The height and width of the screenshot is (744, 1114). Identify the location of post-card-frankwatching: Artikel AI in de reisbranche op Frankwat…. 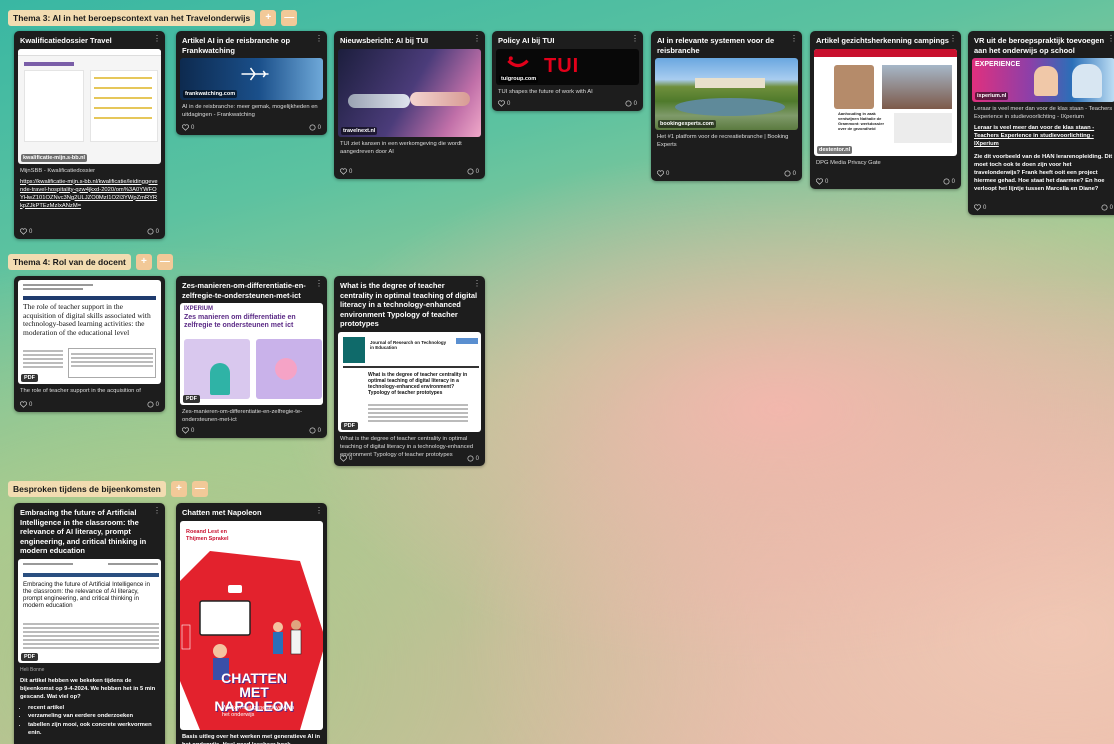
(251, 83).